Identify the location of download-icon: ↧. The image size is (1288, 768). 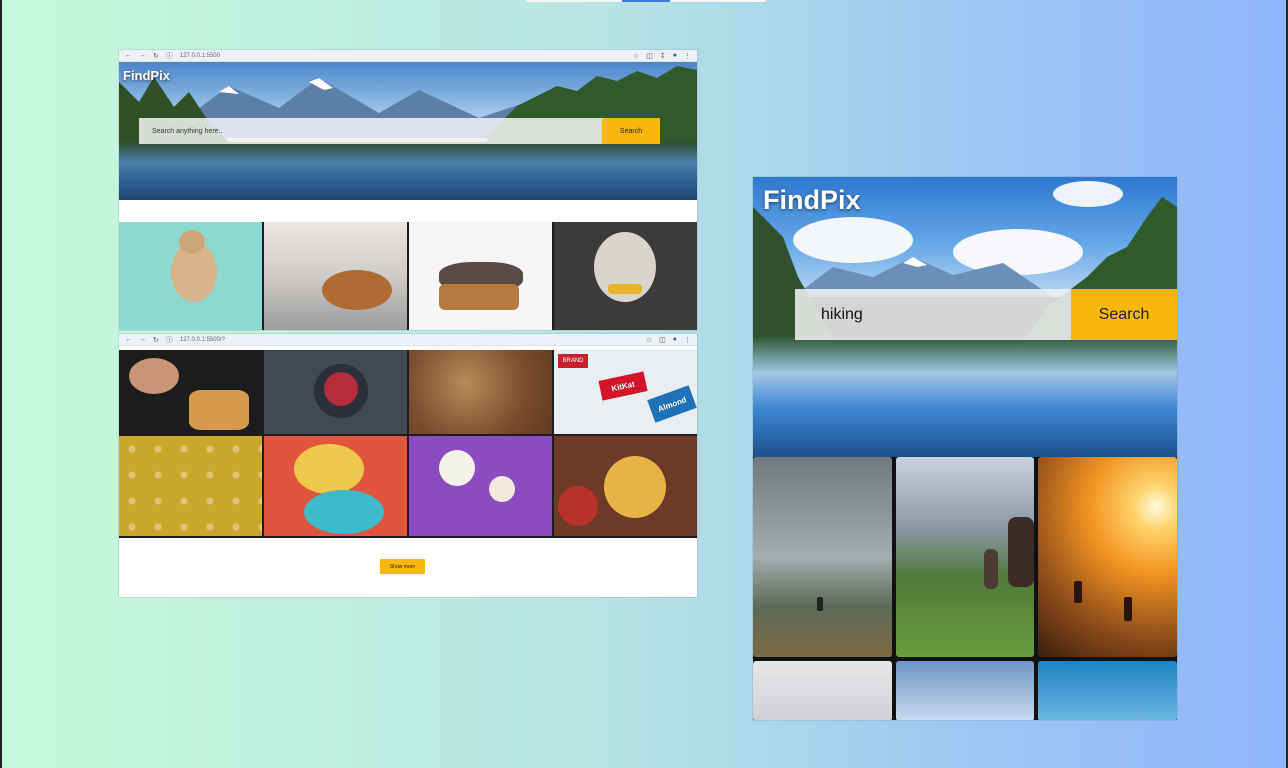
(663, 56).